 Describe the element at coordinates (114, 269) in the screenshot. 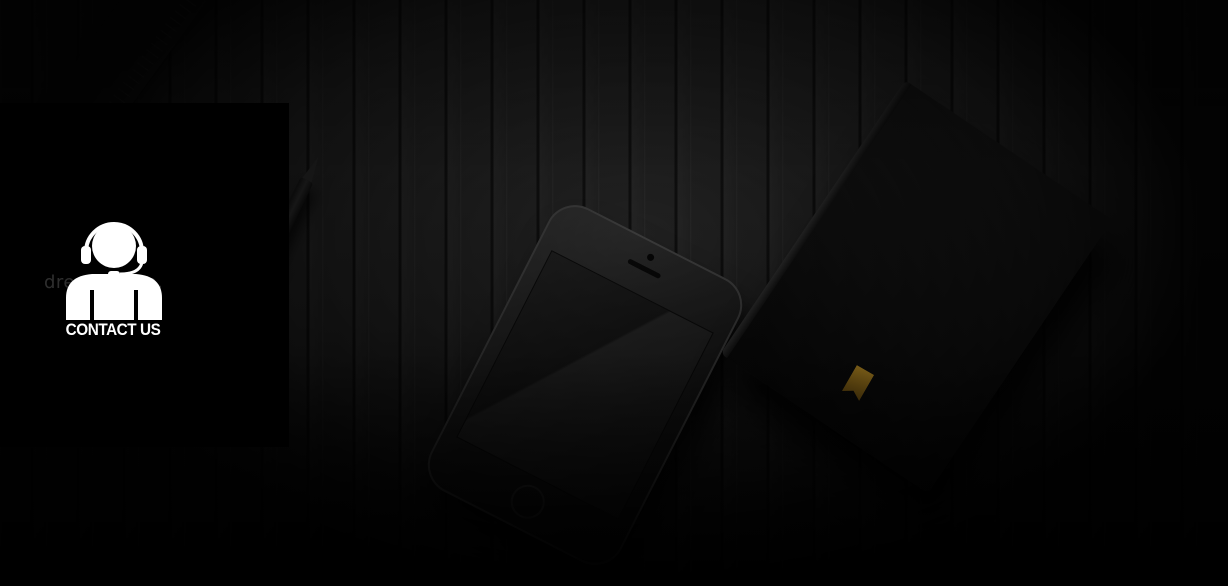

I see `support-headset-person-icon` at that location.